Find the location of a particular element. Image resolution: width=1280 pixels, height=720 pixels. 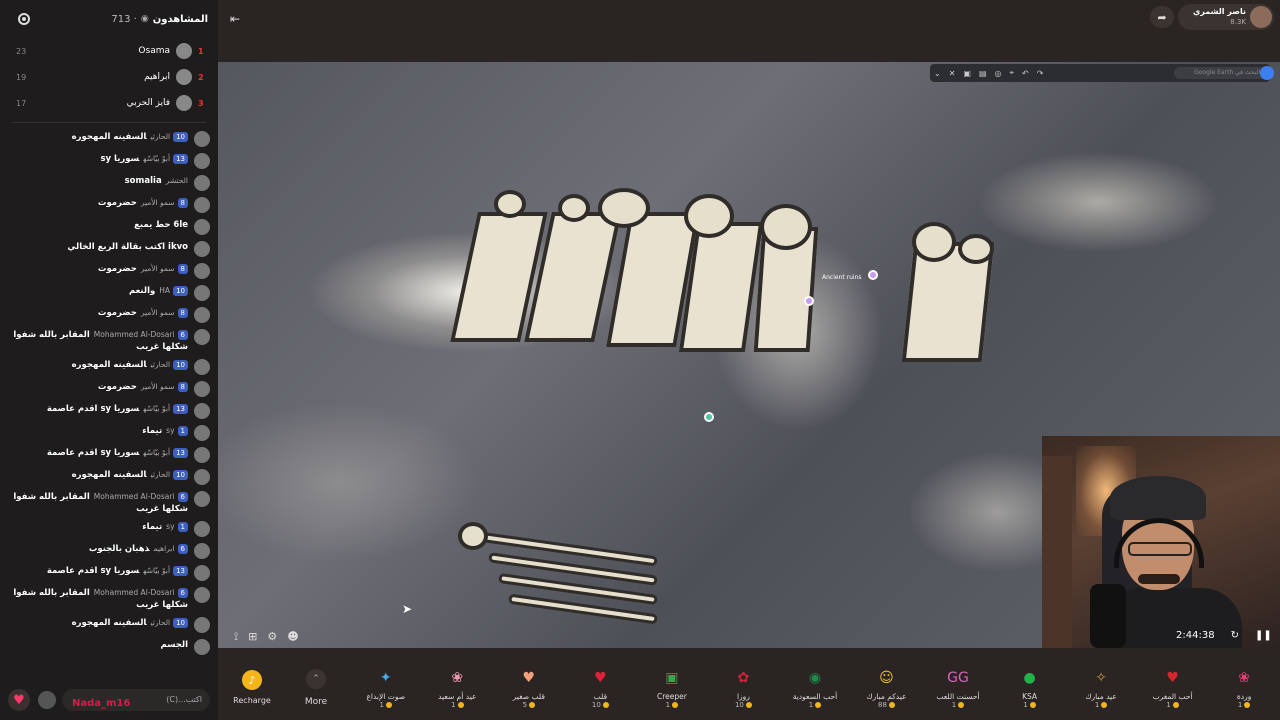

gift-price-value: 10 is located at coordinates (596, 704).